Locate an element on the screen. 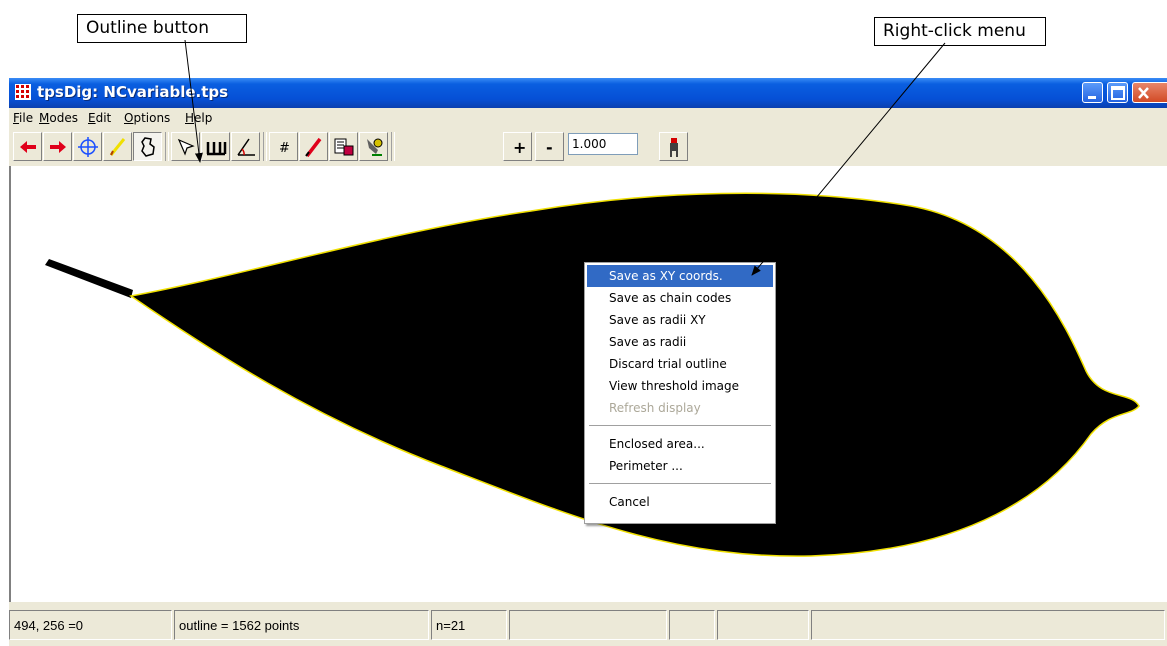 The width and height of the screenshot is (1167, 646). save-icon is located at coordinates (344, 147).